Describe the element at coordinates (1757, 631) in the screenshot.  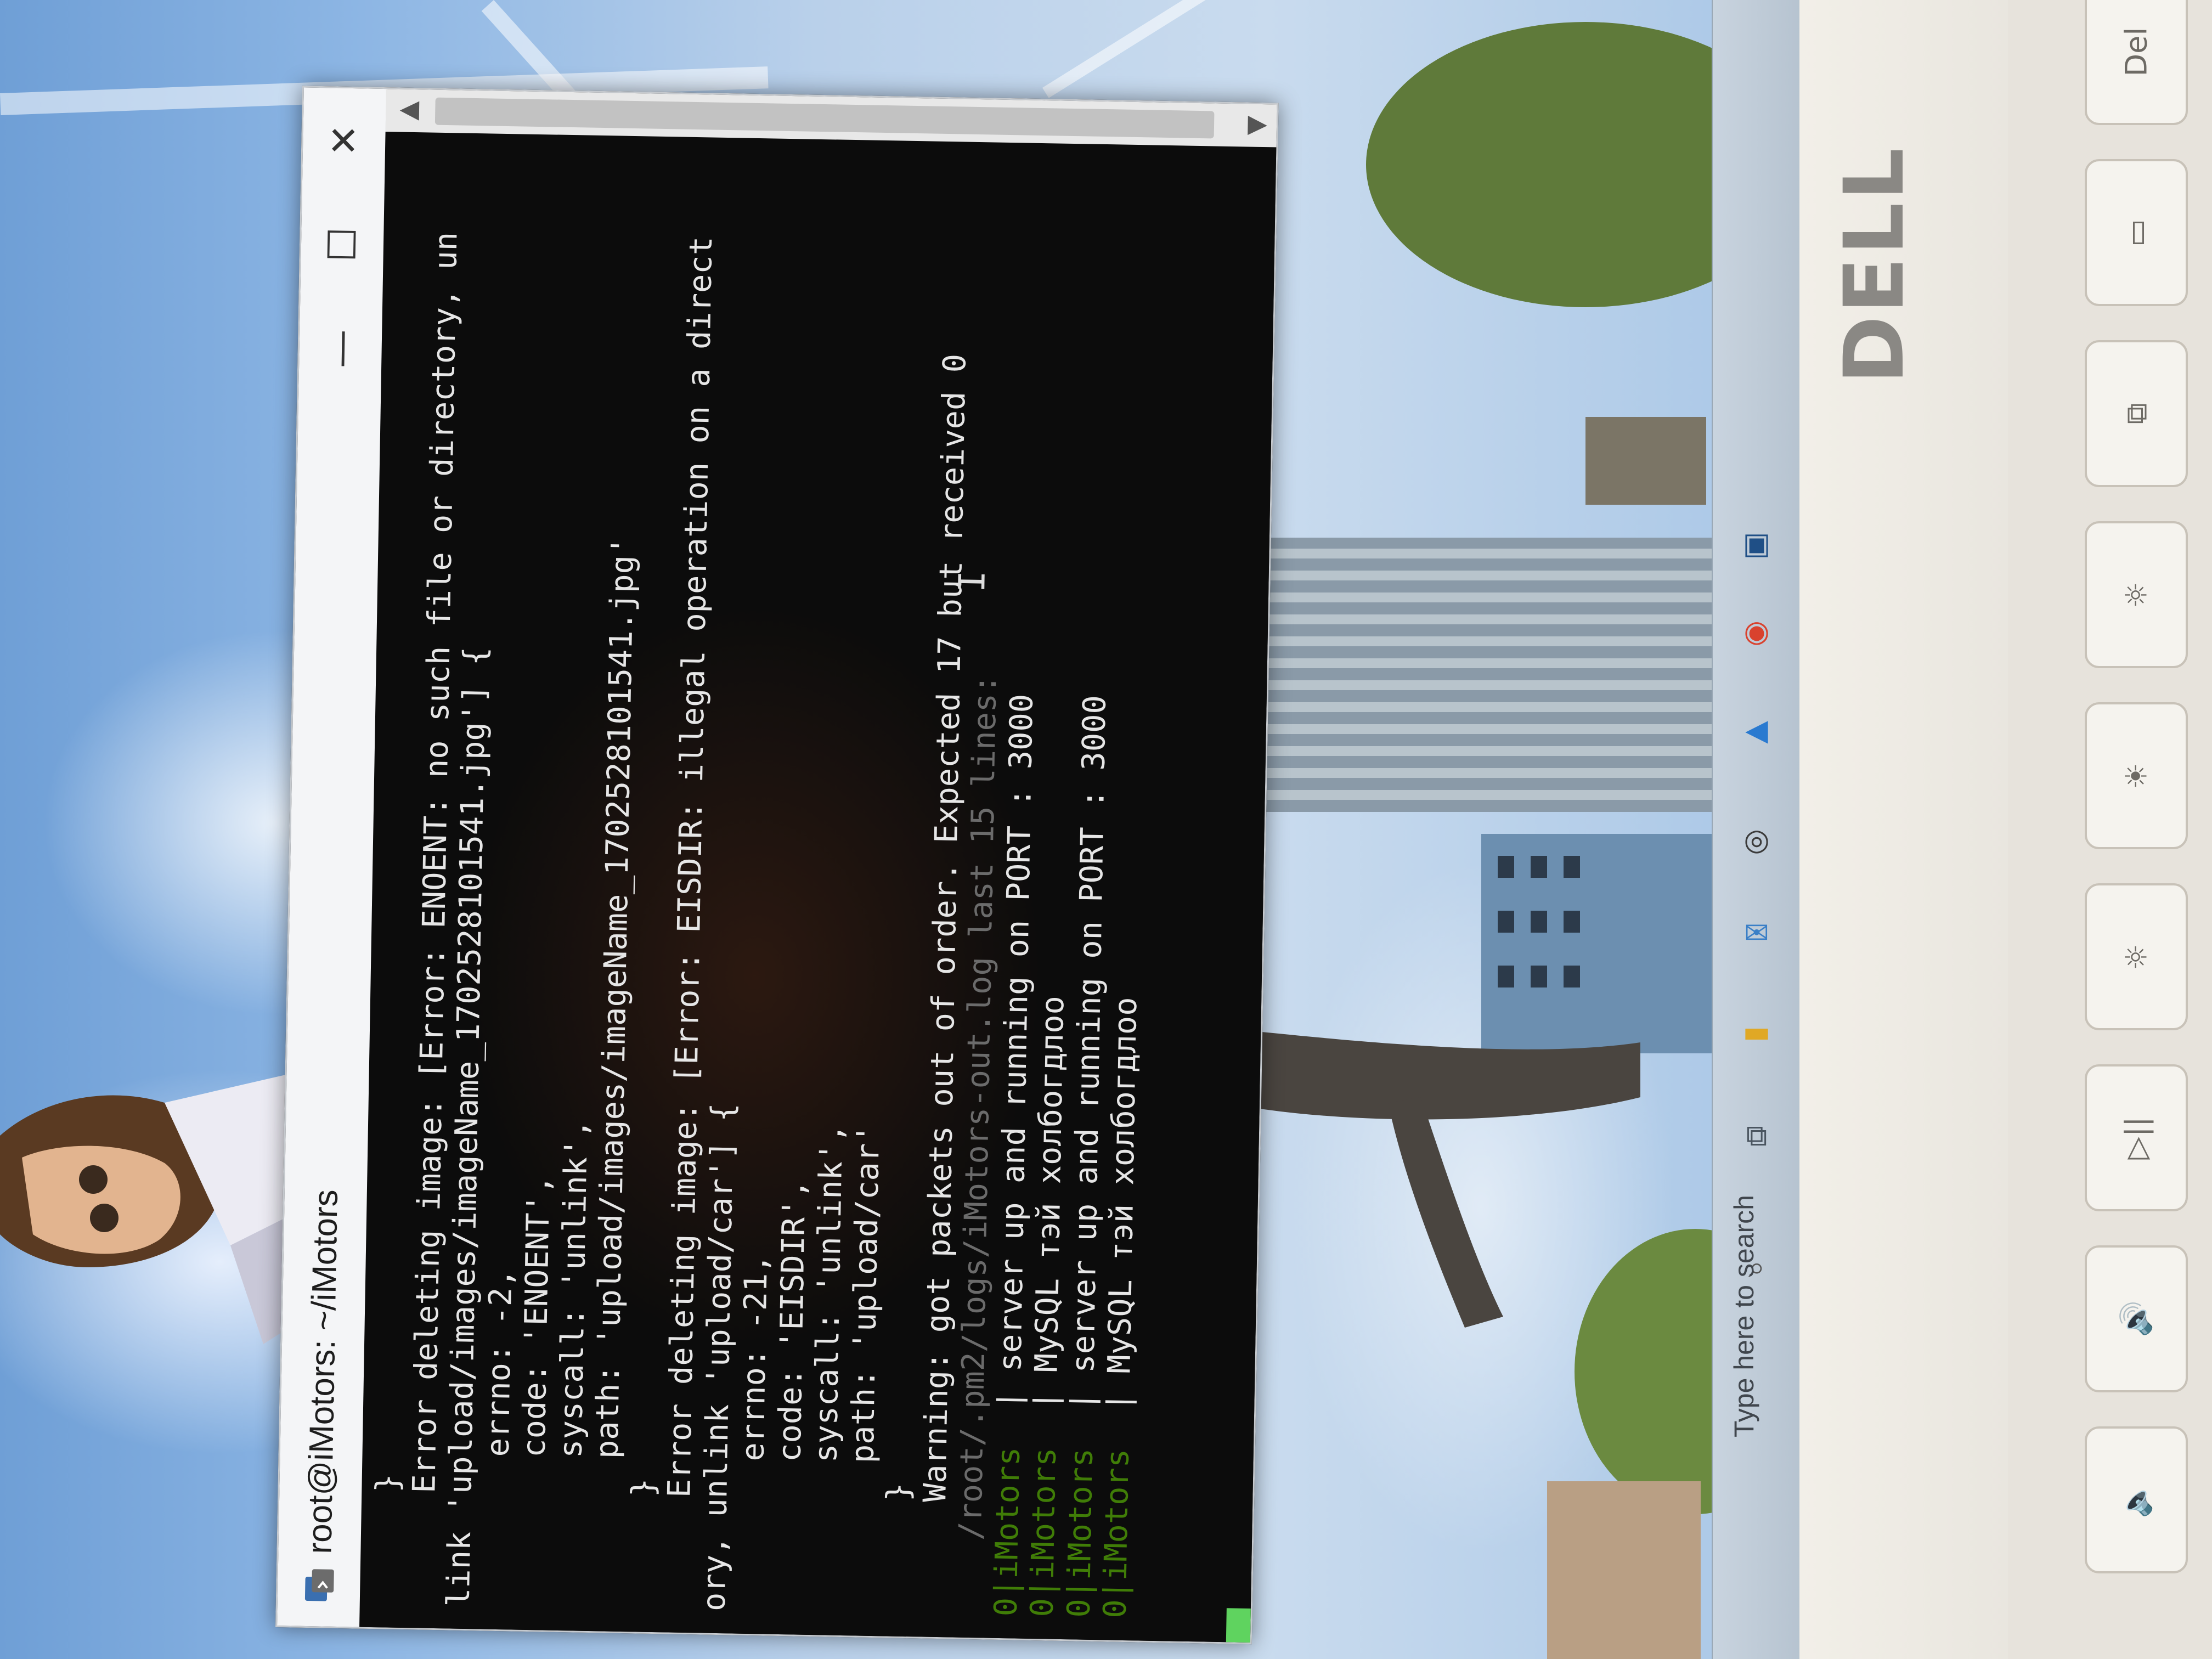
I see `chrome-icon: ◉` at that location.